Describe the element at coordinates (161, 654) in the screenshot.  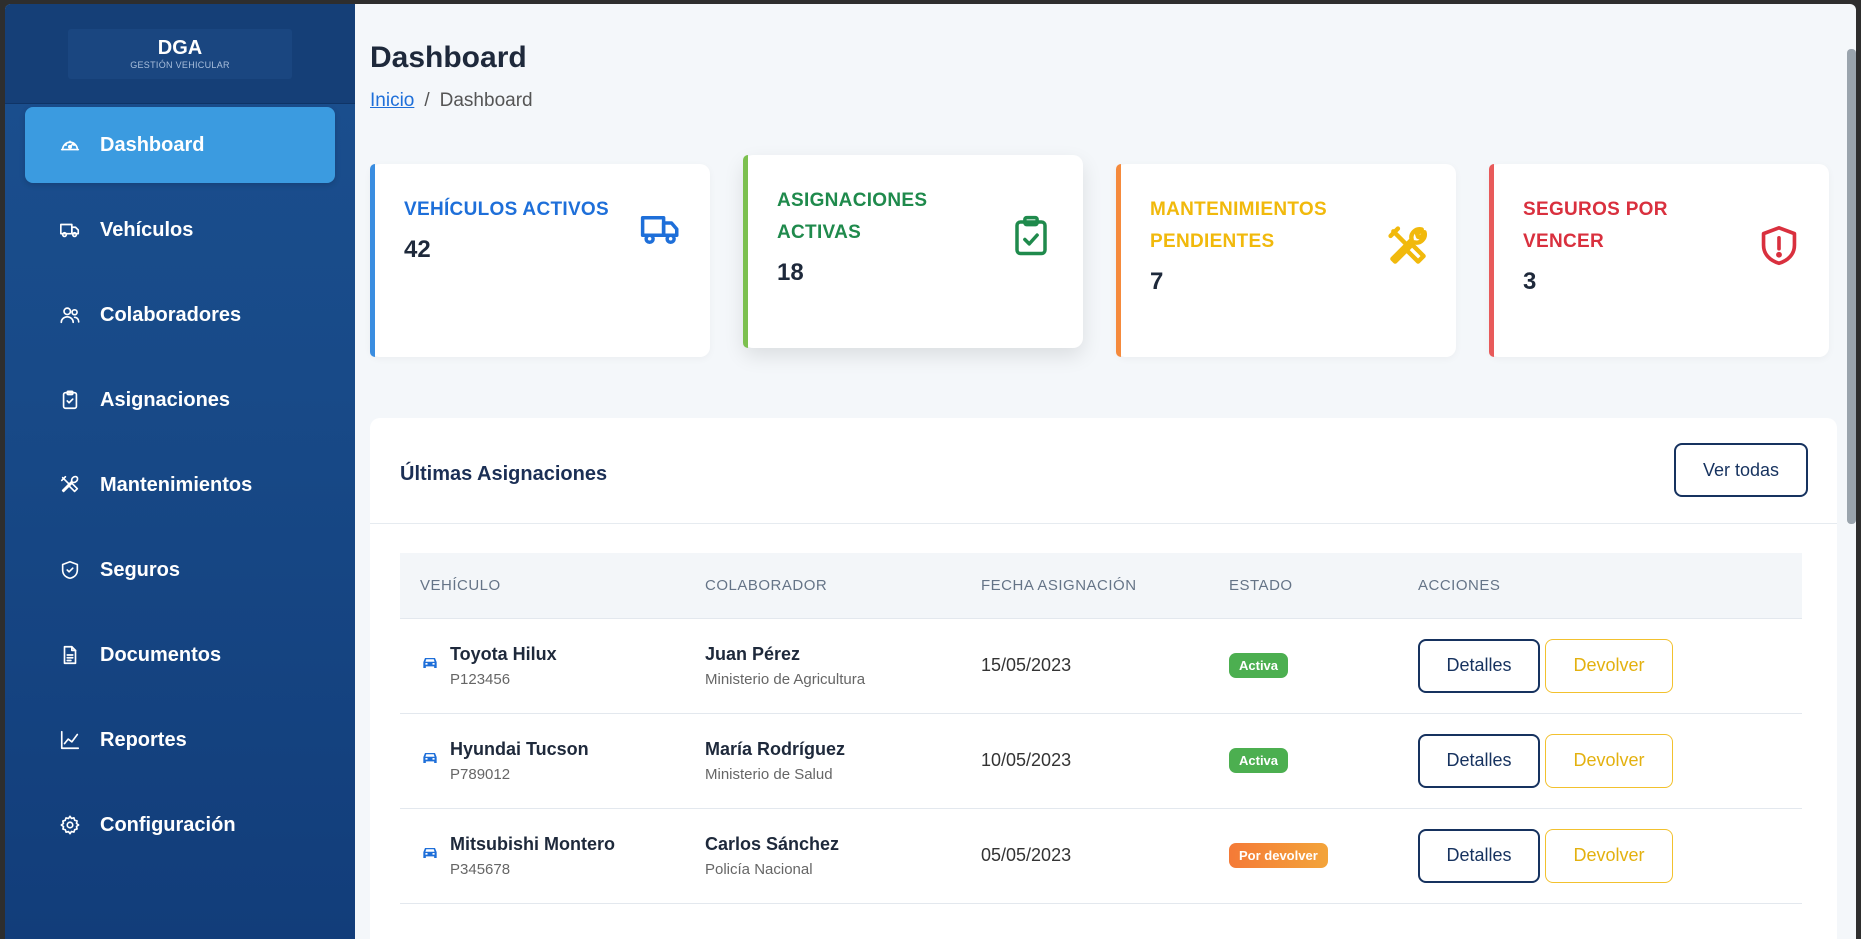
I see `sidebar-item-label: Documentos` at that location.